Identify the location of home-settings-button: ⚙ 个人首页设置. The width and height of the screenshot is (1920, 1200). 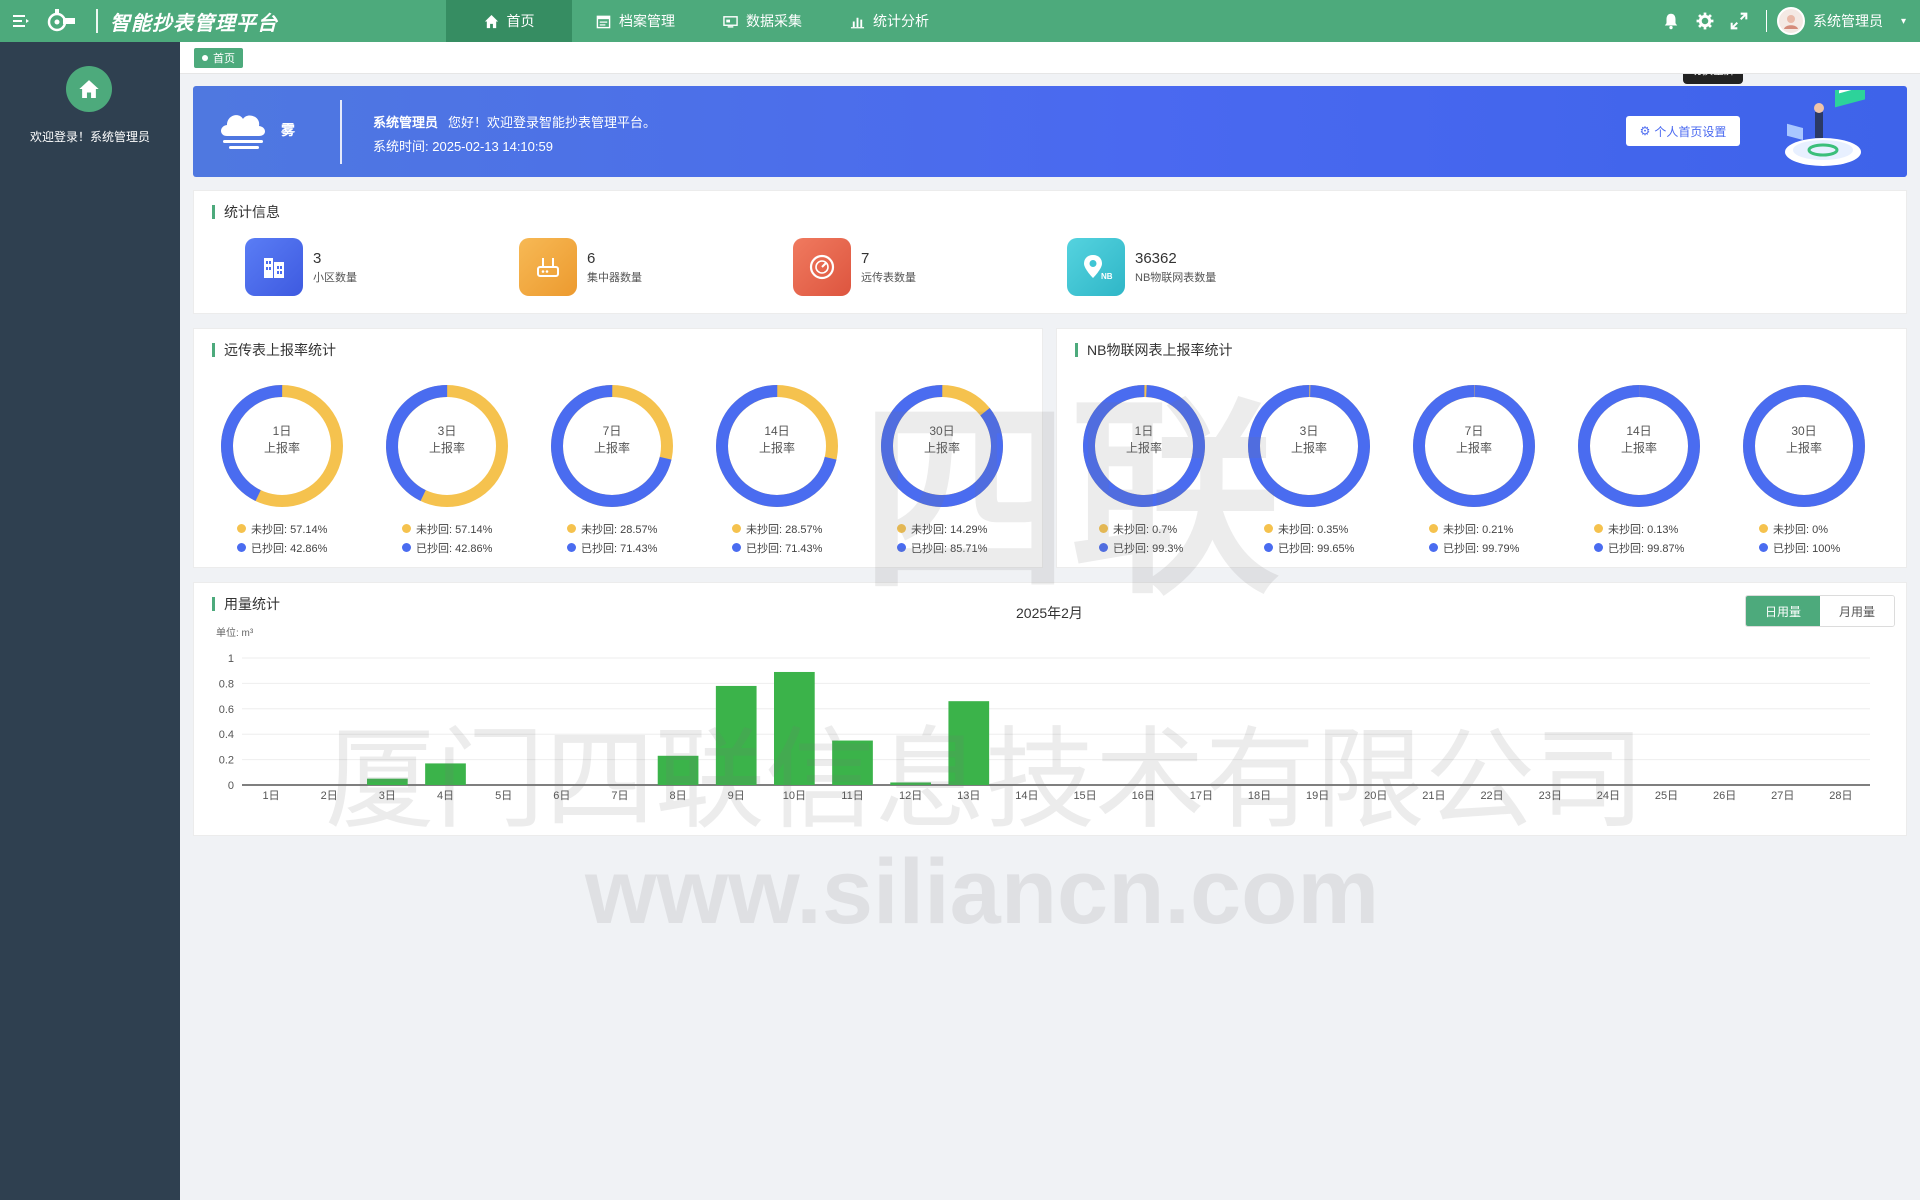
(1683, 131).